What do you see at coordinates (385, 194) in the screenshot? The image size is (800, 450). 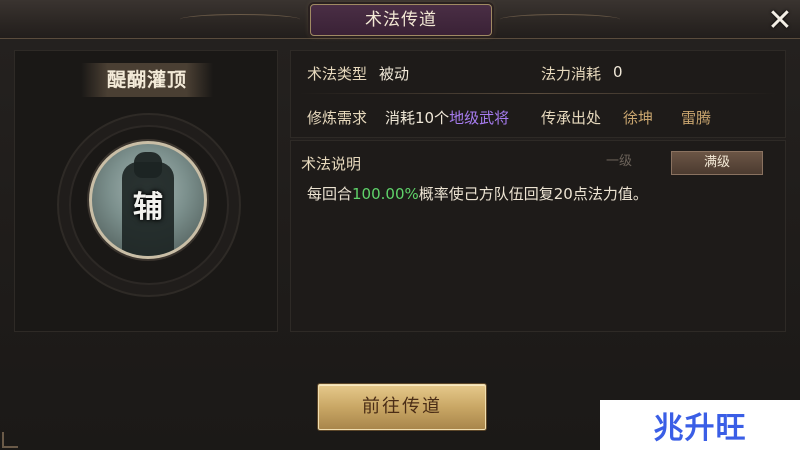 I see `description-percent: 100.00%` at bounding box center [385, 194].